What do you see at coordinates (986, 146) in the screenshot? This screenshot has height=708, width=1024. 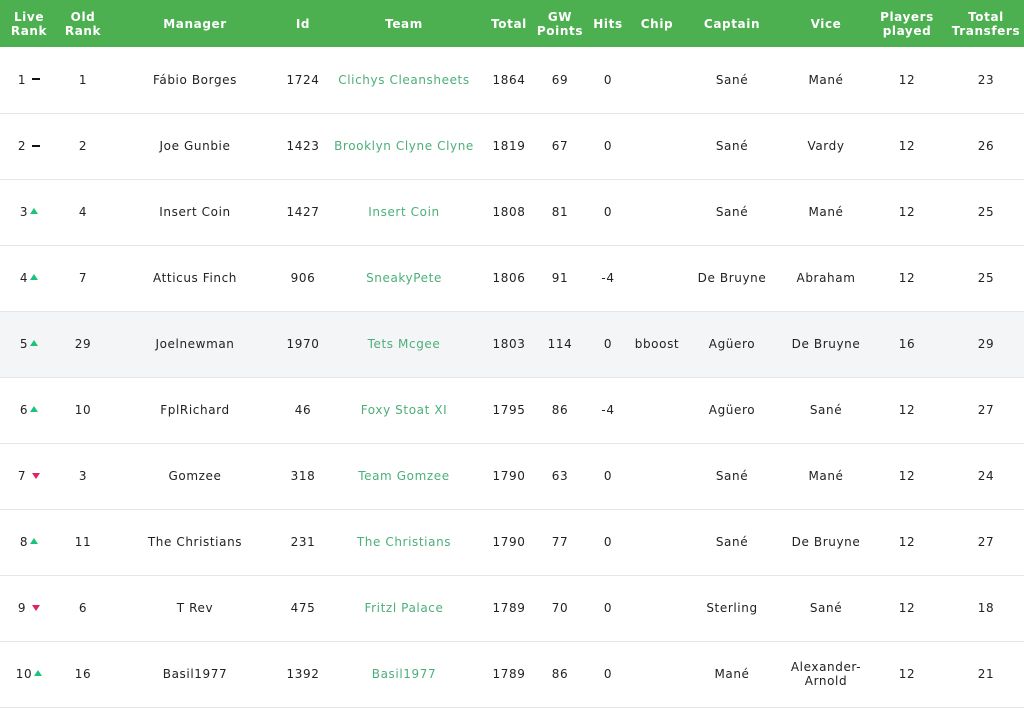 I see `total-transfers-cell: 26` at bounding box center [986, 146].